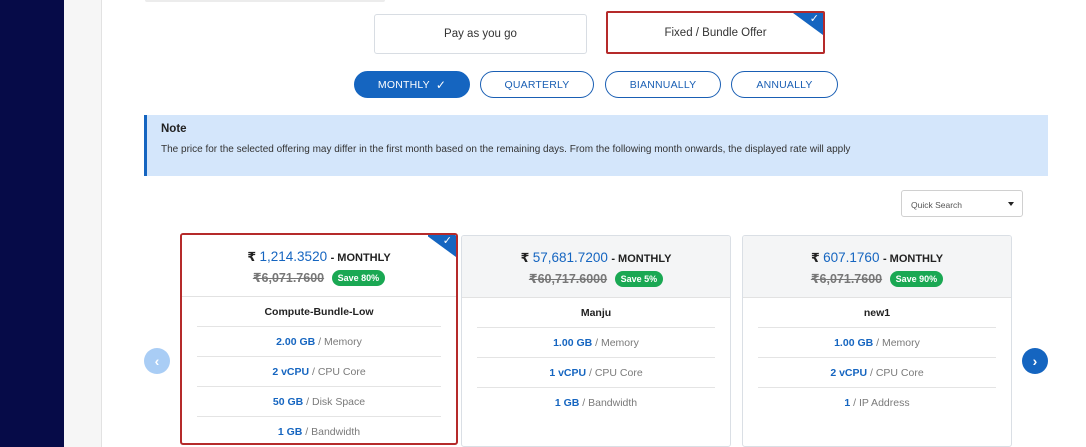 The image size is (1086, 447). I want to click on check-icon: ✓, so click(441, 84).